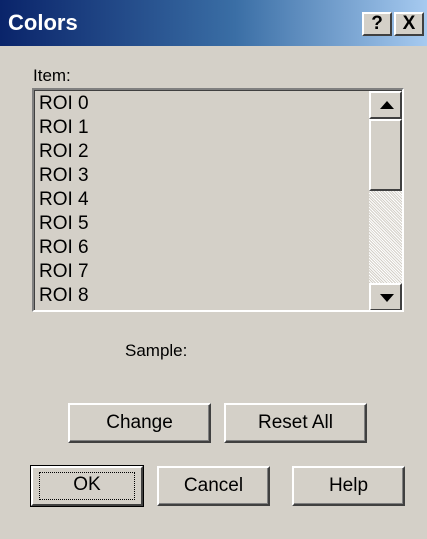 The image size is (427, 539). What do you see at coordinates (385, 200) in the screenshot?
I see `list-scrollbar` at bounding box center [385, 200].